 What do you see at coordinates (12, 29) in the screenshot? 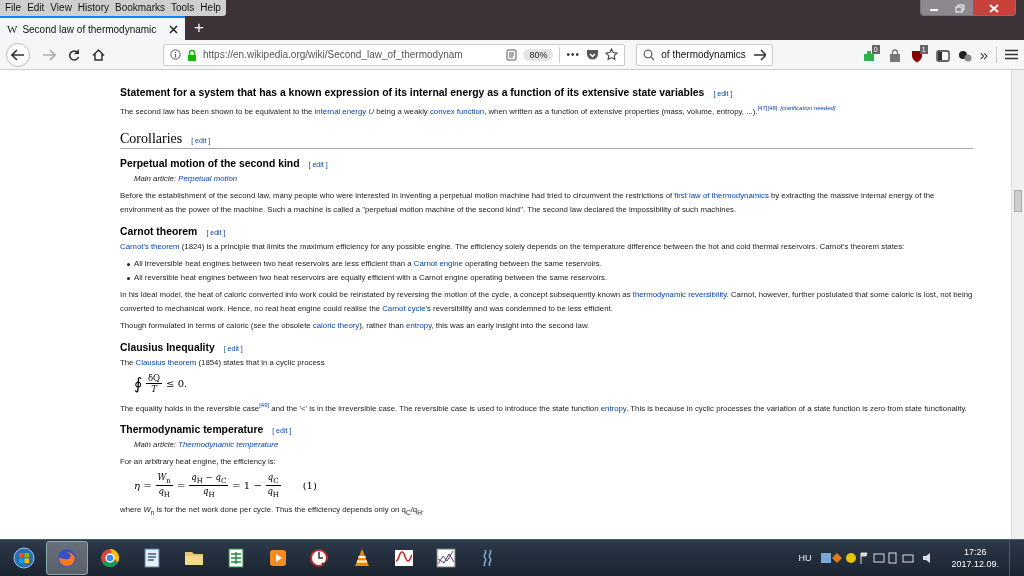
I see `favicon: W` at bounding box center [12, 29].